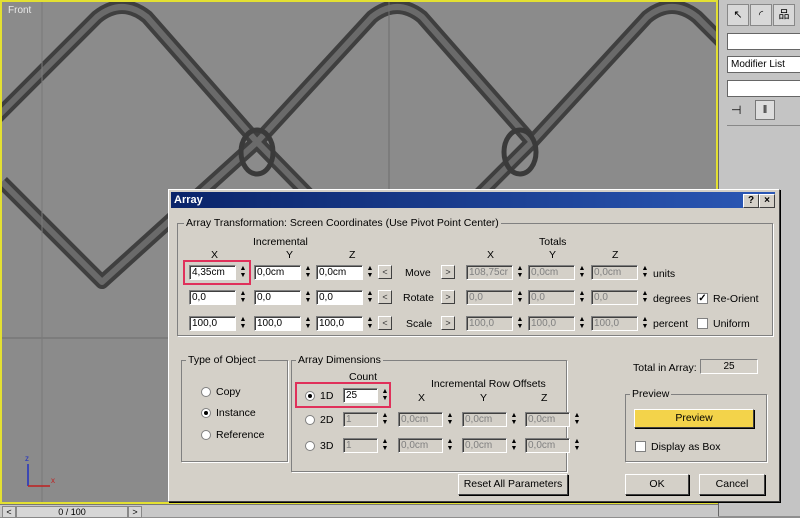  What do you see at coordinates (277, 297) in the screenshot?
I see `rotate-inc-y-field: 0,0` at bounding box center [277, 297].